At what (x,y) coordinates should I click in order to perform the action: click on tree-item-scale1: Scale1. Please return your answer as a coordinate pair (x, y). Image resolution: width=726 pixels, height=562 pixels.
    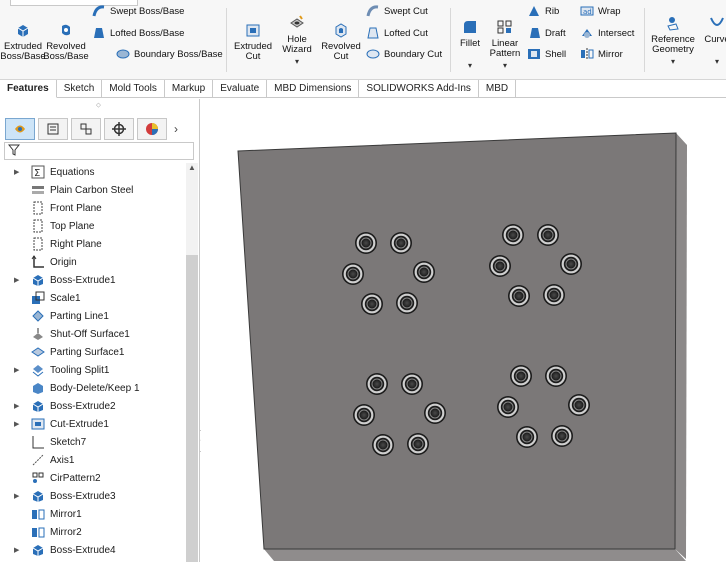
    Looking at the image, I should click on (93, 298).